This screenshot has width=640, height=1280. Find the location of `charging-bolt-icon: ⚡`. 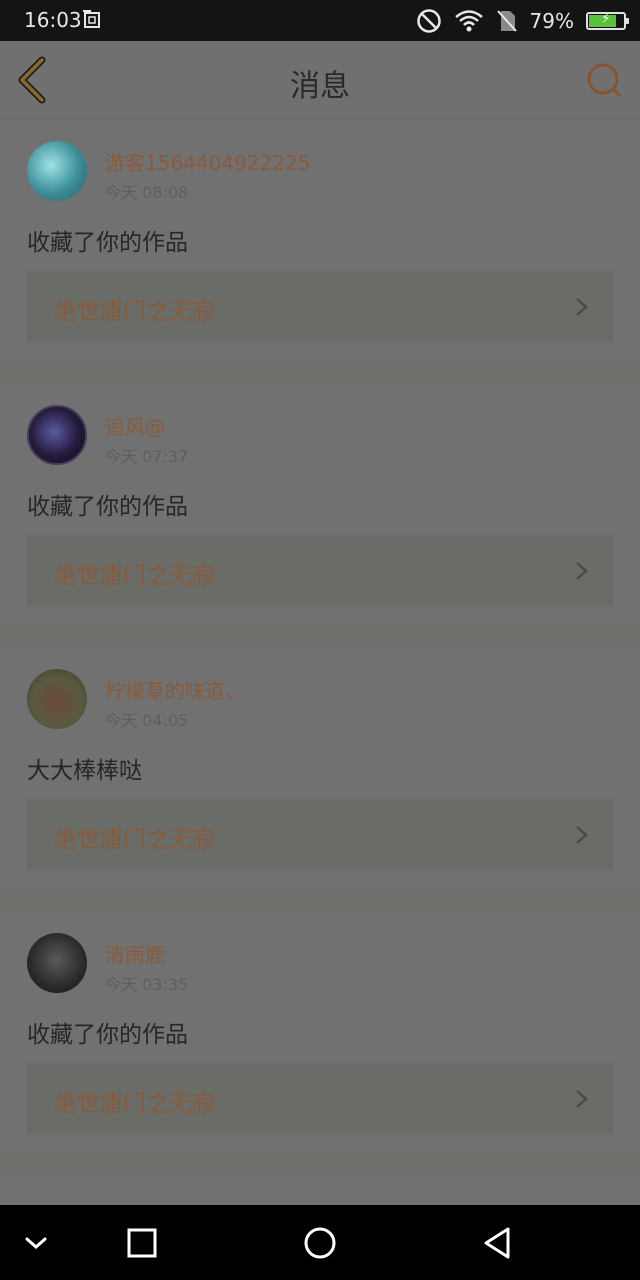

charging-bolt-icon: ⚡ is located at coordinates (606, 19).